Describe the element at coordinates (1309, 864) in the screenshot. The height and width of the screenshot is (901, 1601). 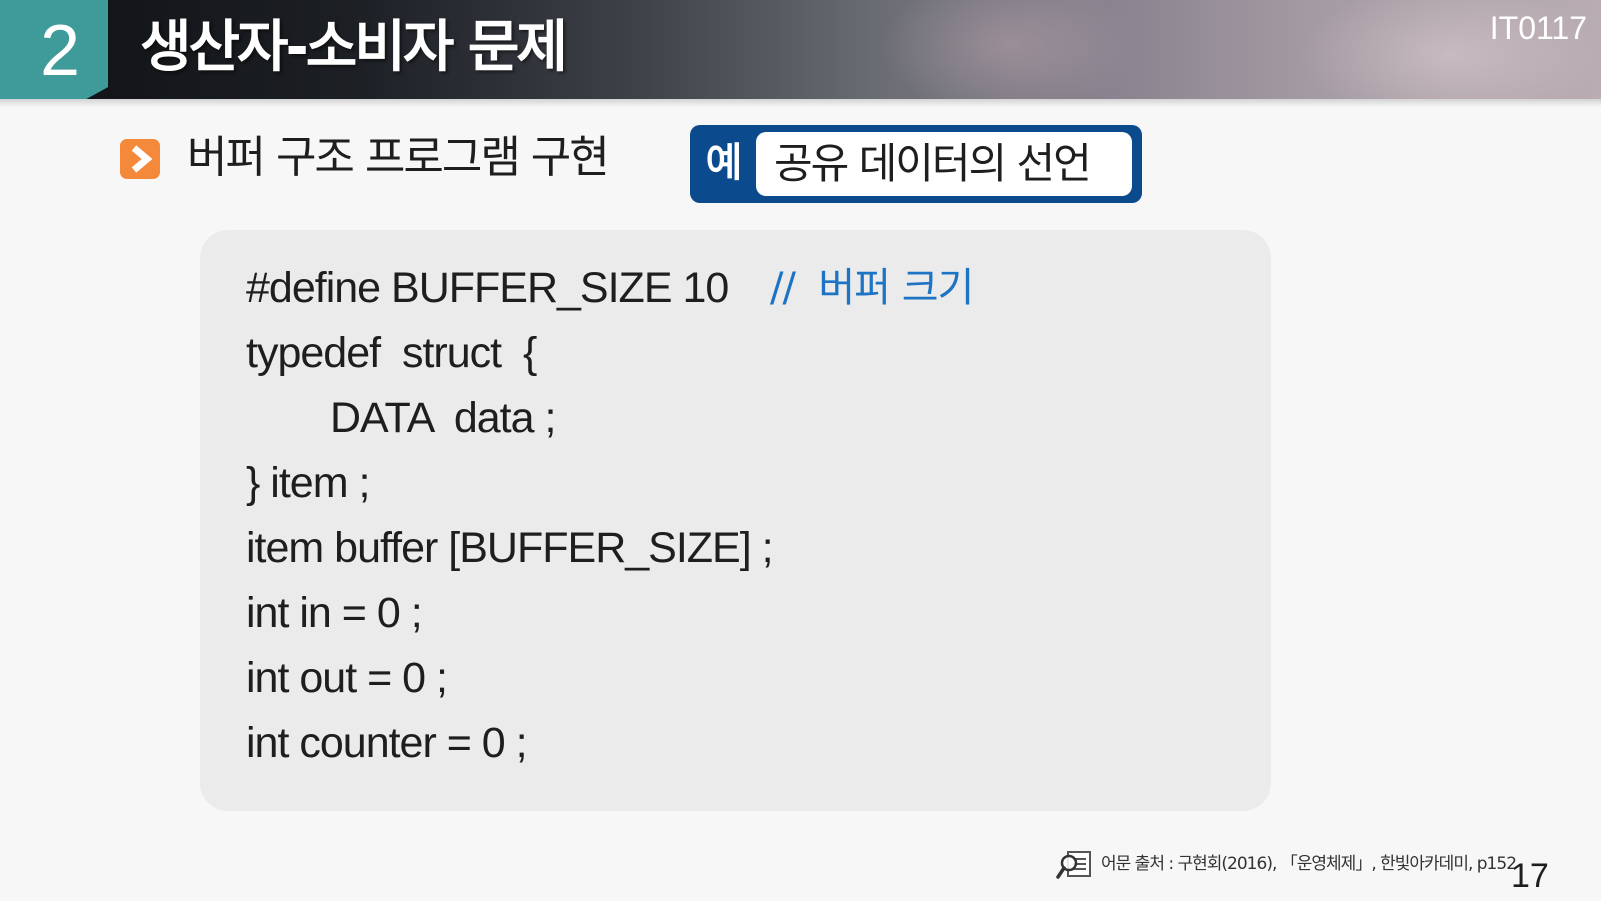
I see `source-citation: 어문 출처 : 구현회(2016), 「운영체제」, 한빛아카데미, p152` at that location.